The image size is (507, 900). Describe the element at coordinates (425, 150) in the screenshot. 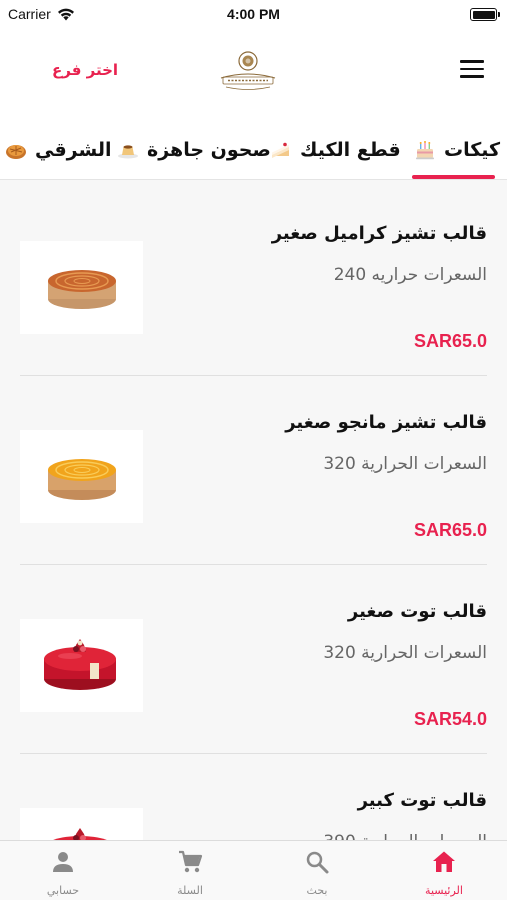

I see `birthday-cake-icon` at that location.